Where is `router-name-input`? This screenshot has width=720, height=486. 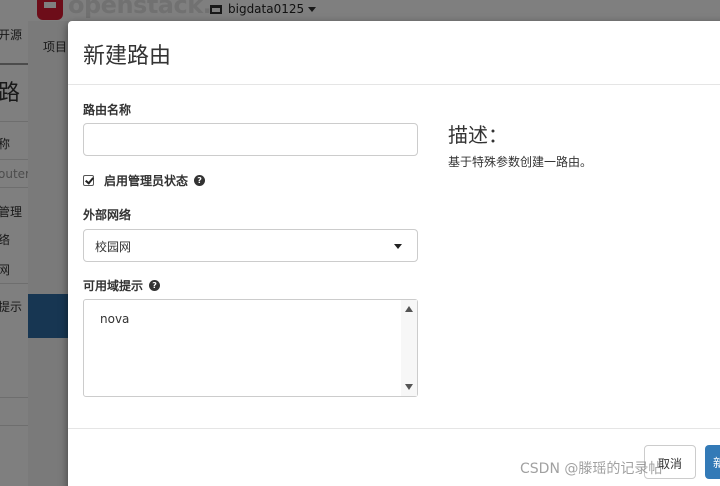
router-name-input is located at coordinates (250, 139).